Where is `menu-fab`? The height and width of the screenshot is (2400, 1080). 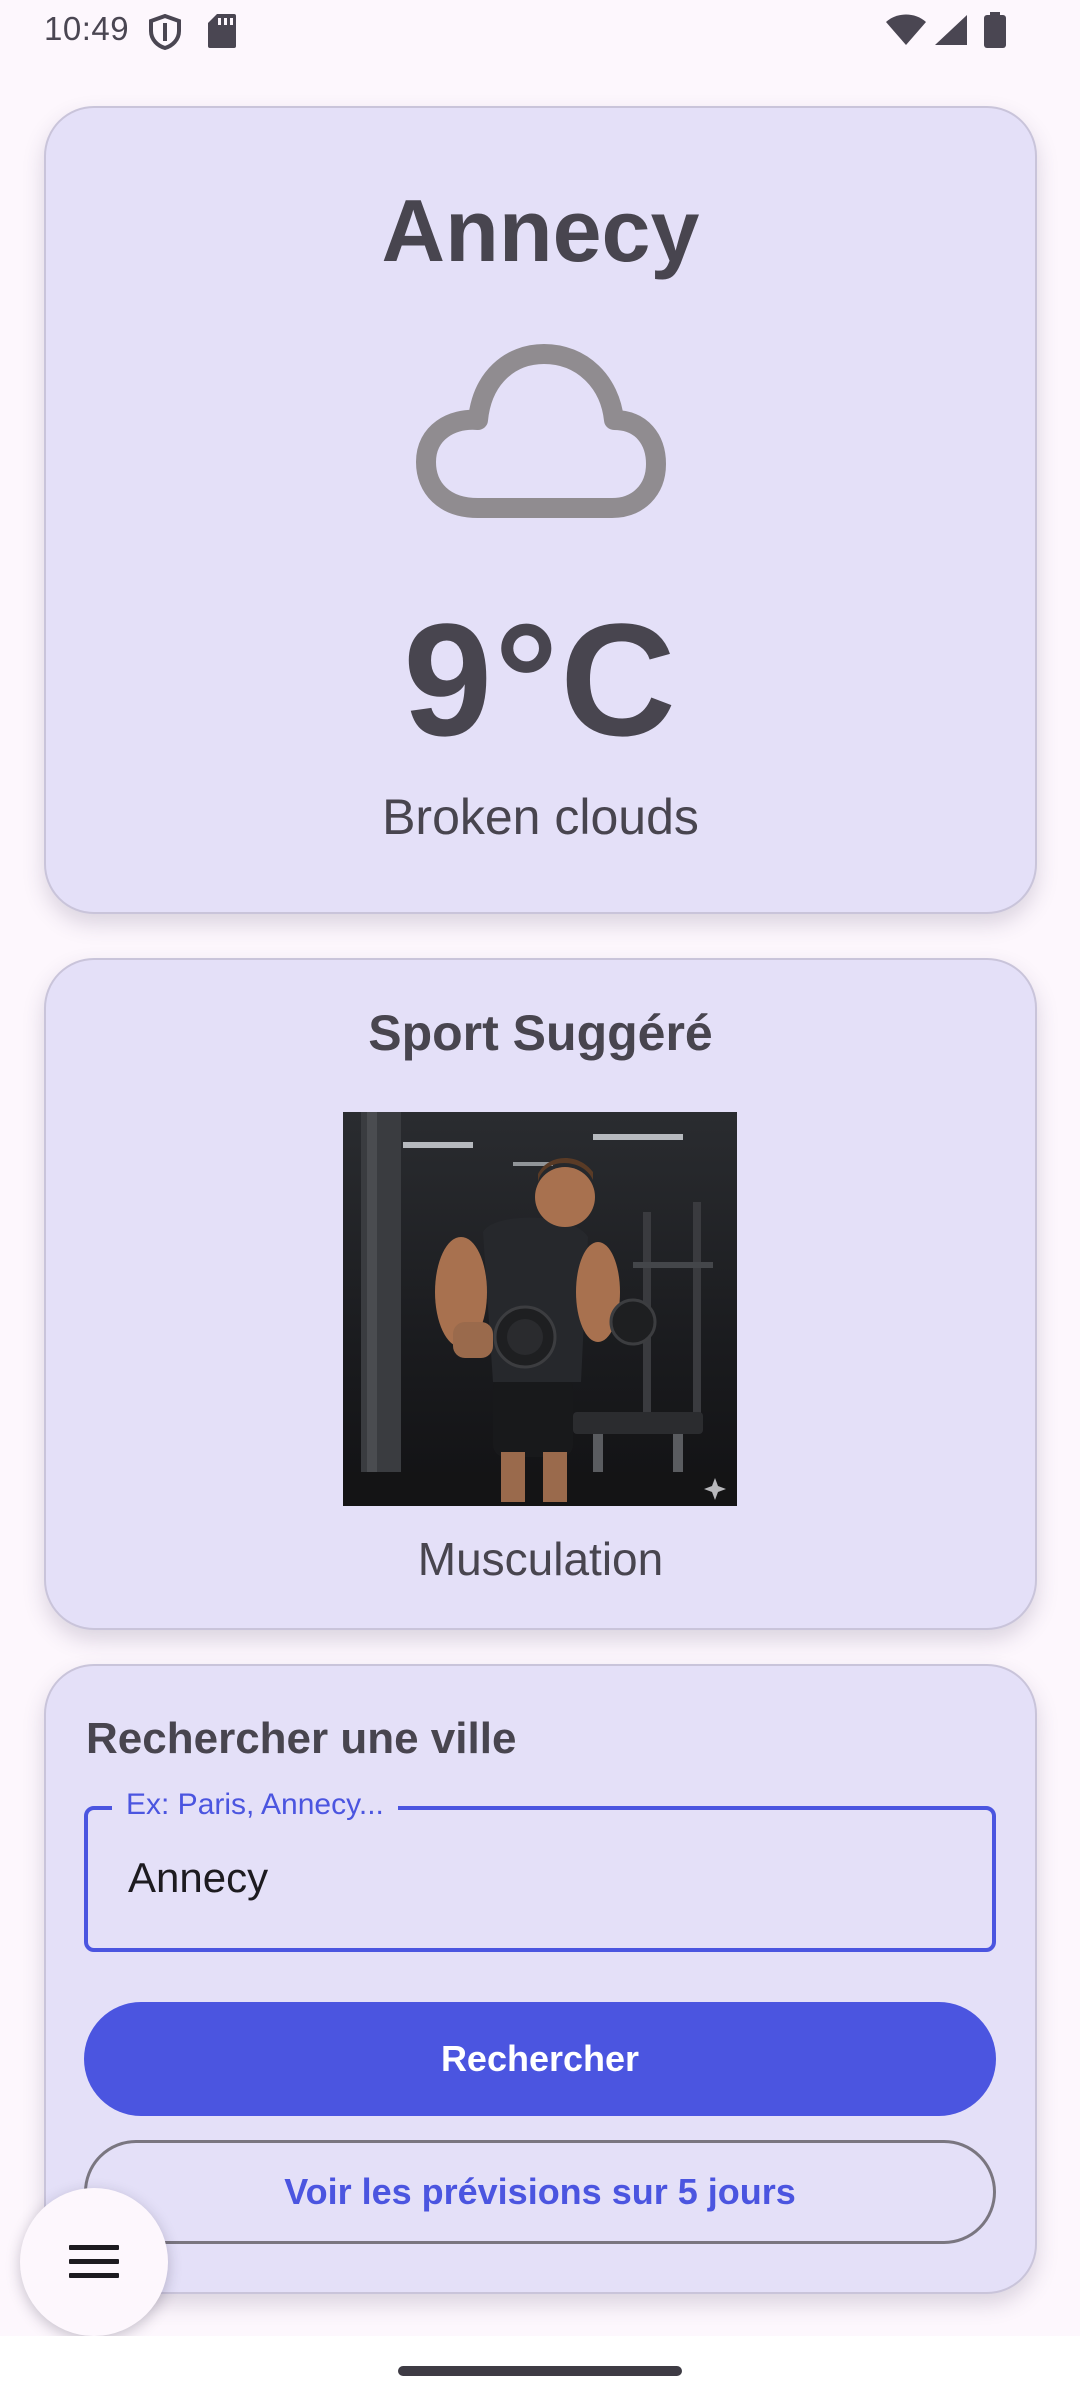 menu-fab is located at coordinates (94, 2262).